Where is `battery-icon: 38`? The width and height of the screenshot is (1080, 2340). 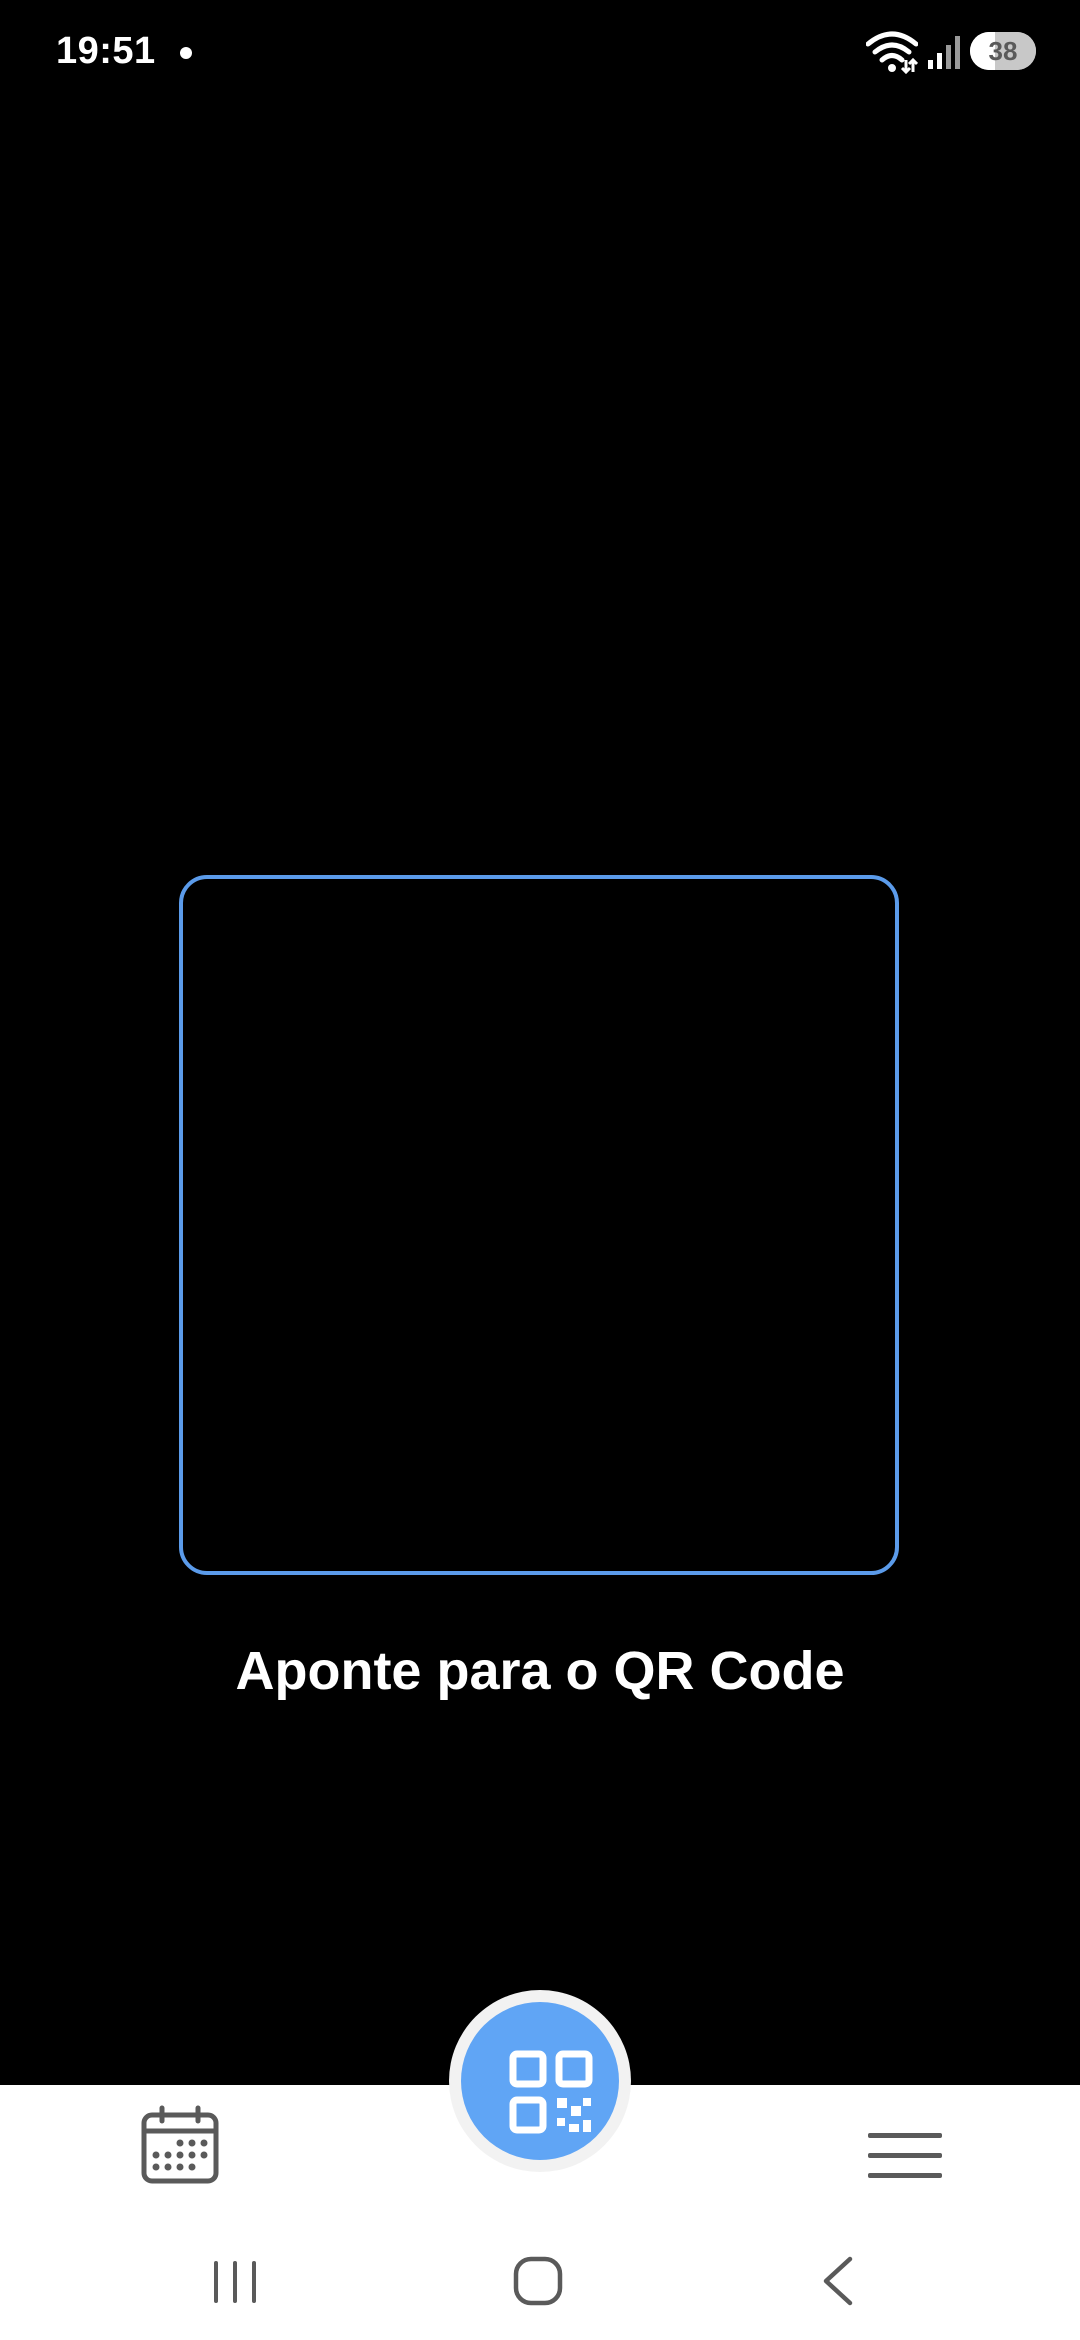
battery-icon: 38 is located at coordinates (1003, 51).